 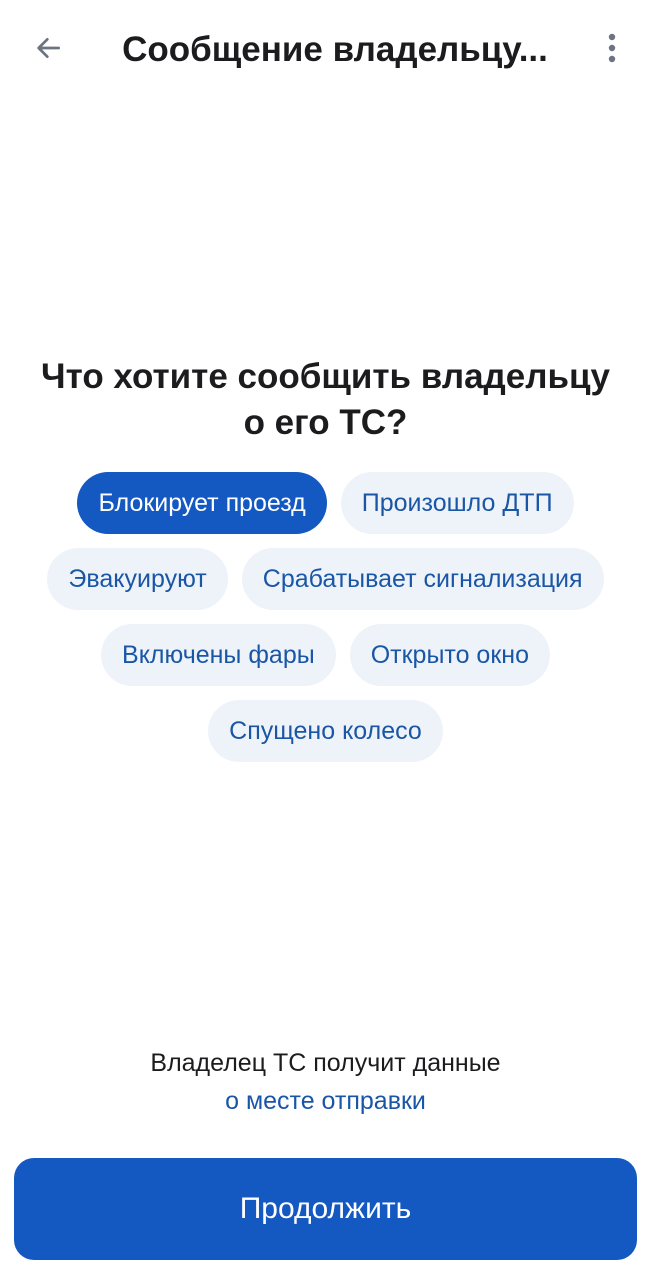 I want to click on question-line-2: о его ТС?, so click(x=325, y=422).